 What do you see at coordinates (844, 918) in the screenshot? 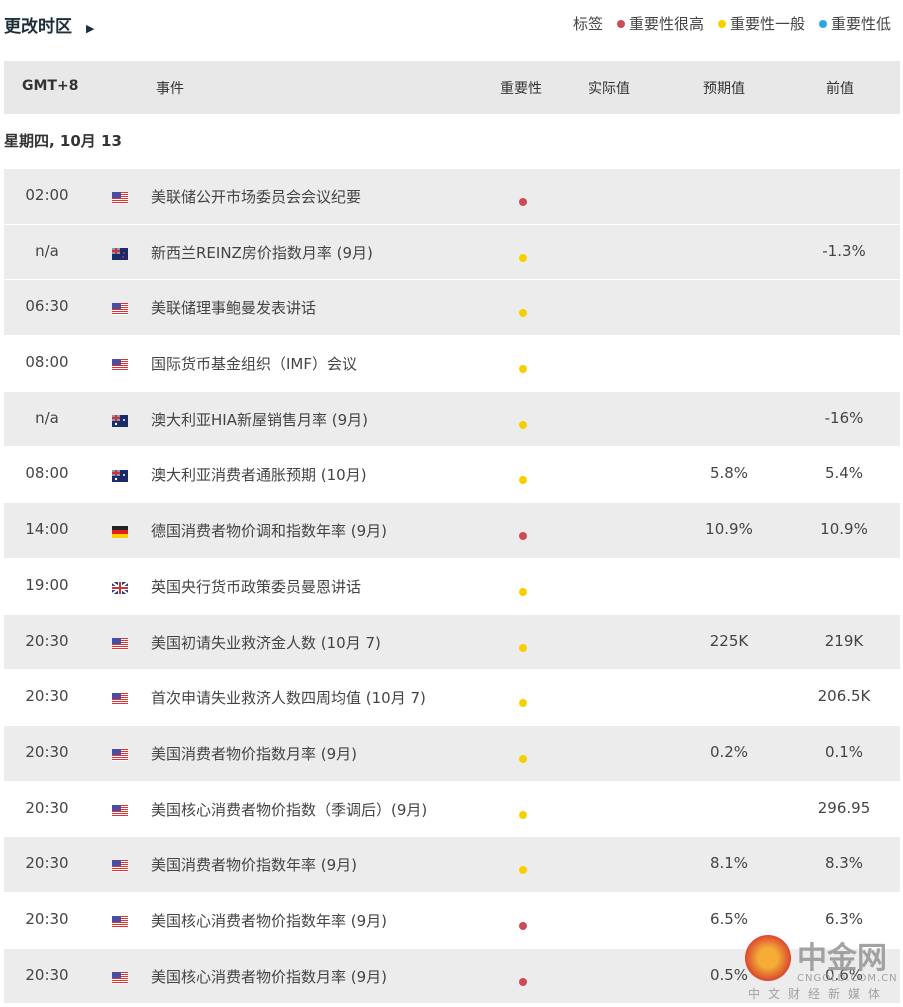
I see `previous-value: 6.3%` at bounding box center [844, 918].